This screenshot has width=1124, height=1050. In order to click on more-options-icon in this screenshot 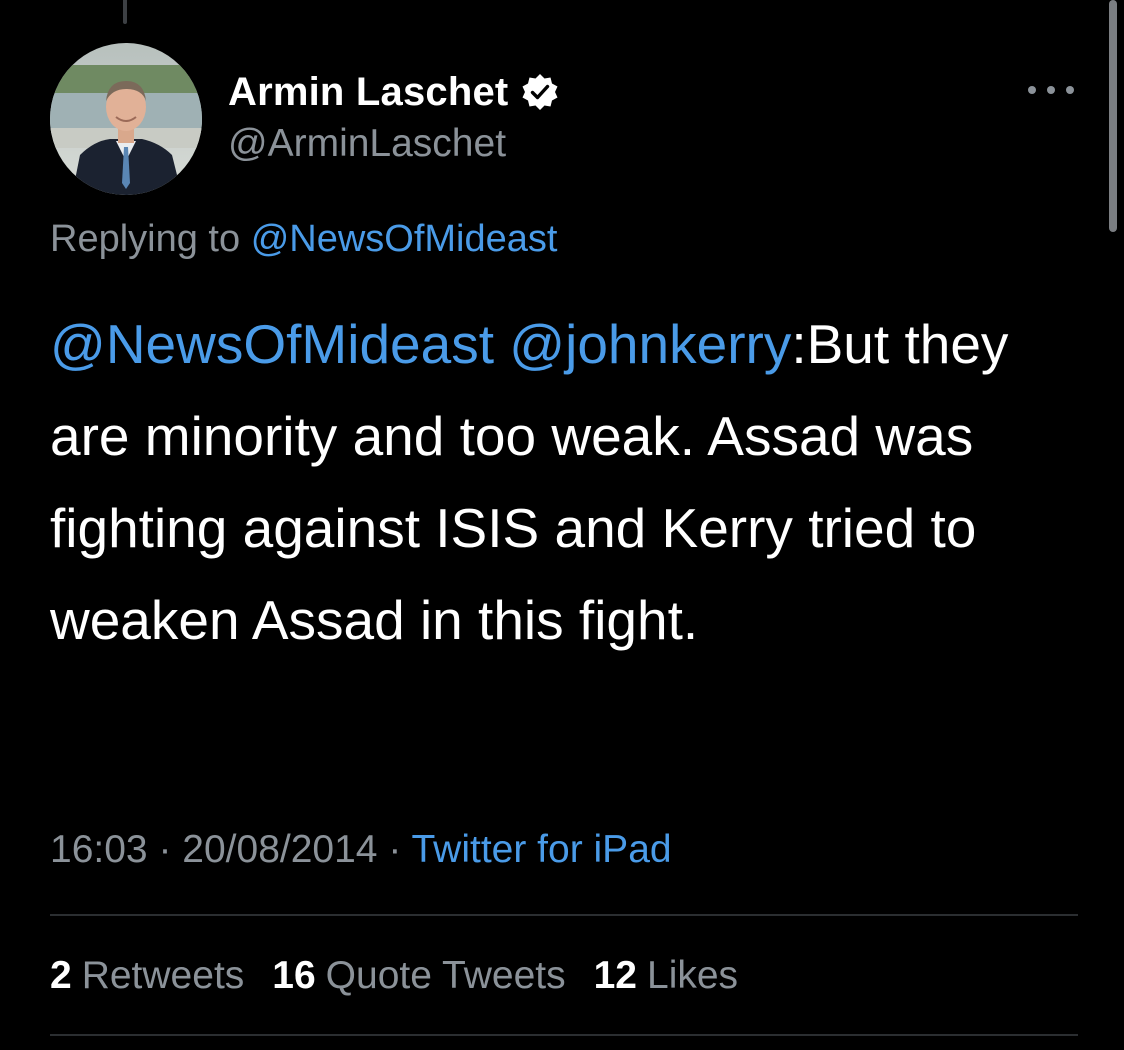, I will do `click(1051, 90)`.